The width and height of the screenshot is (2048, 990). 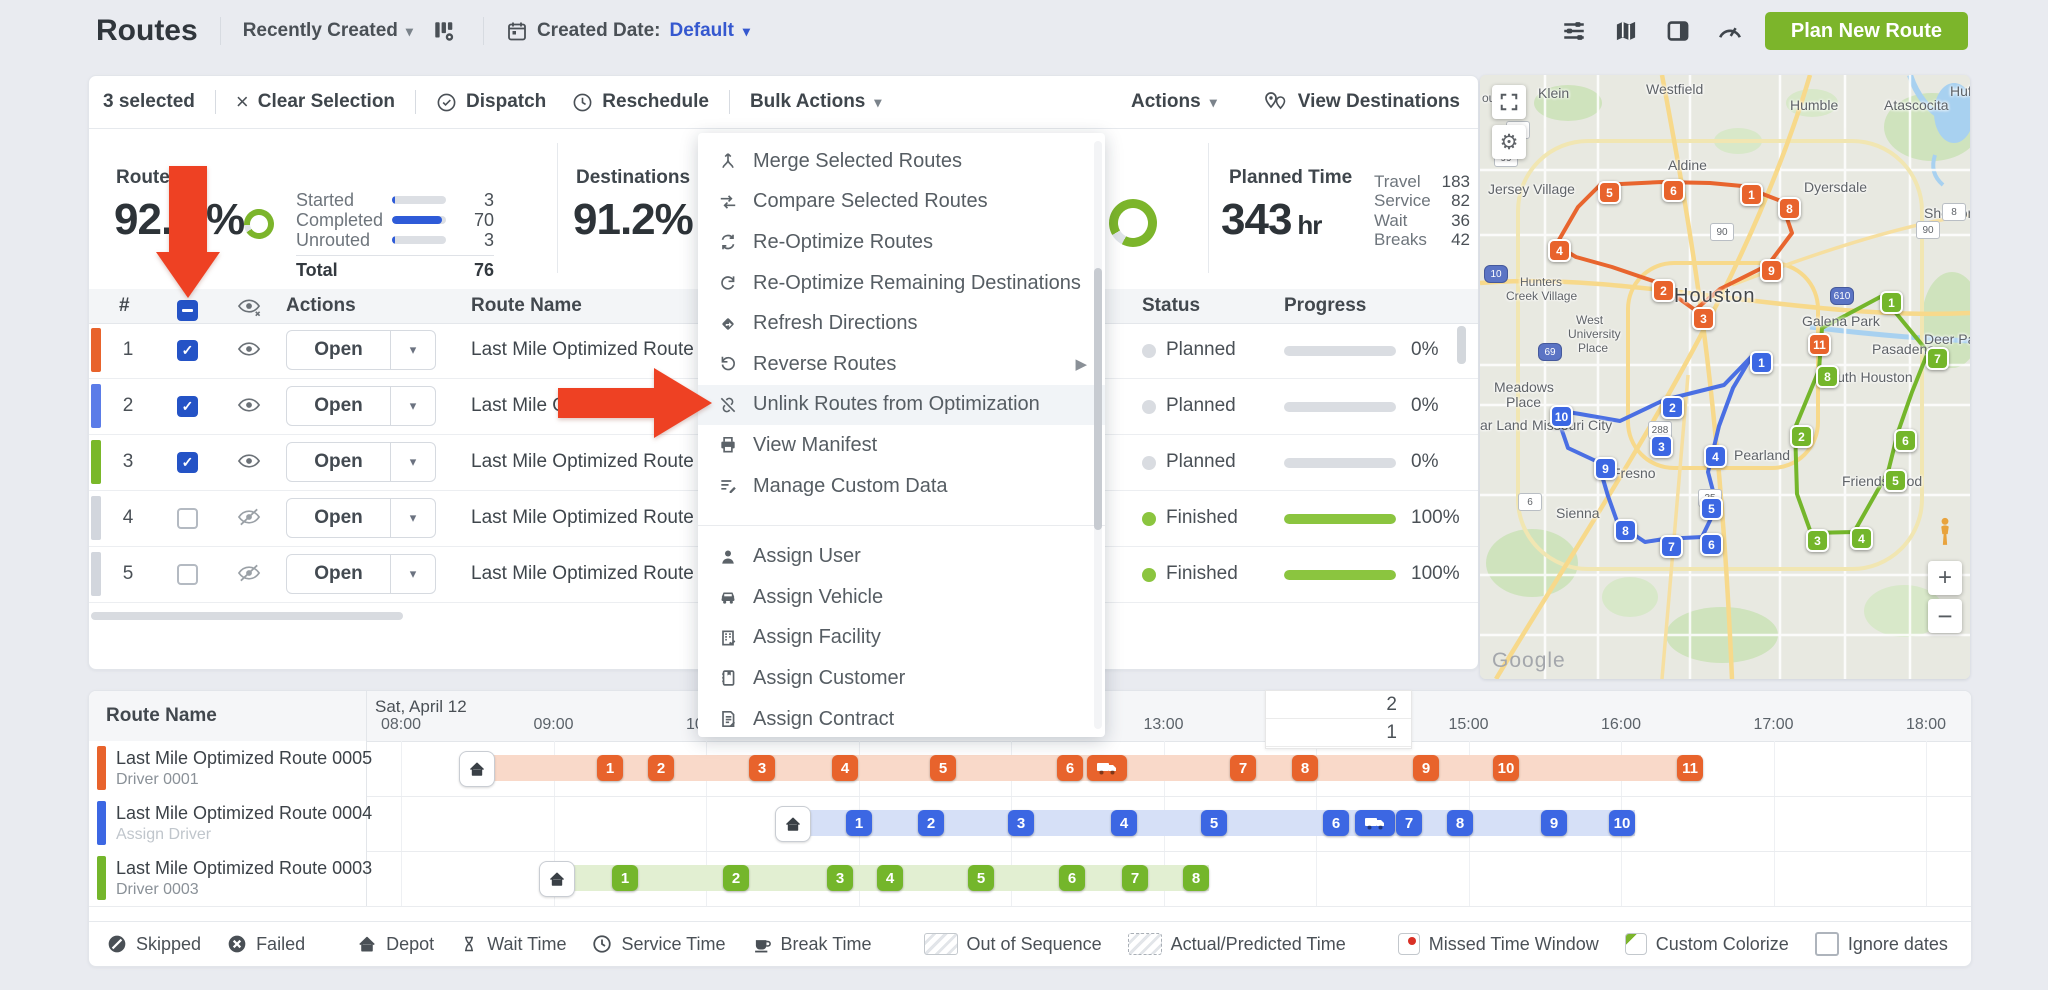 What do you see at coordinates (247, 616) in the screenshot?
I see `horizontal-scrollbar` at bounding box center [247, 616].